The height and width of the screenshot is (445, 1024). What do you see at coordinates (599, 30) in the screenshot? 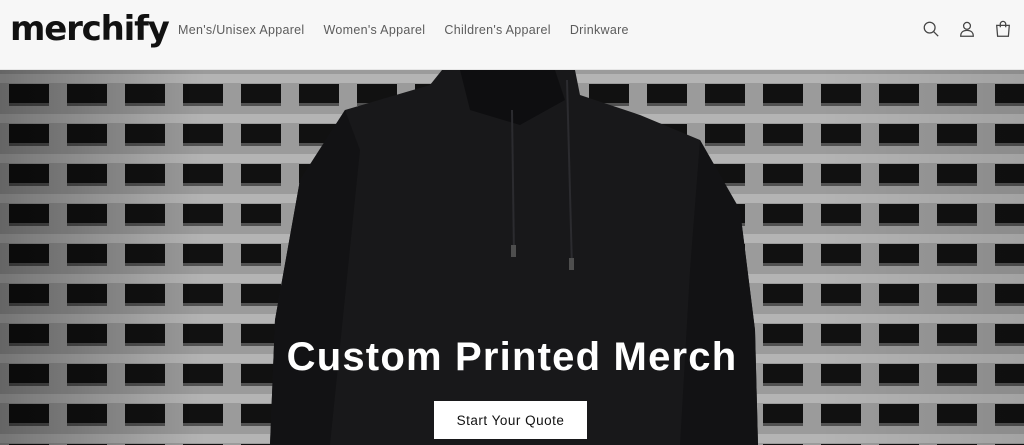
I see `nav-item-drinkware: Drinkware` at bounding box center [599, 30].